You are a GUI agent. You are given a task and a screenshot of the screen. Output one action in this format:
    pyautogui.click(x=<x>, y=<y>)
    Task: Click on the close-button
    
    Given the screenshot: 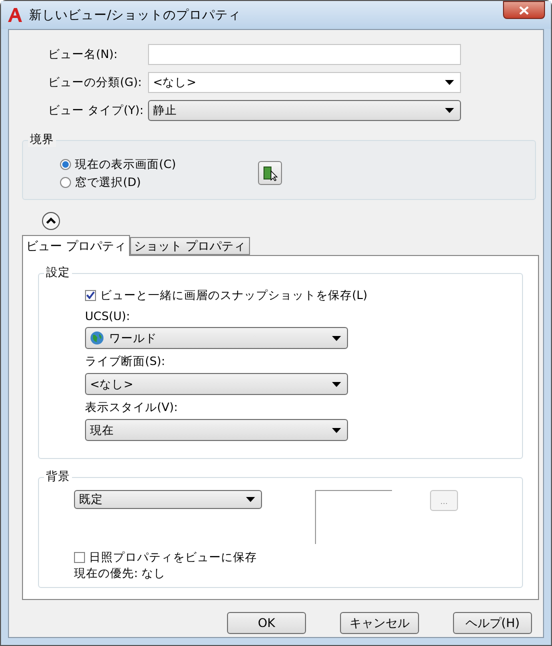 What is the action you would take?
    pyautogui.click(x=524, y=10)
    